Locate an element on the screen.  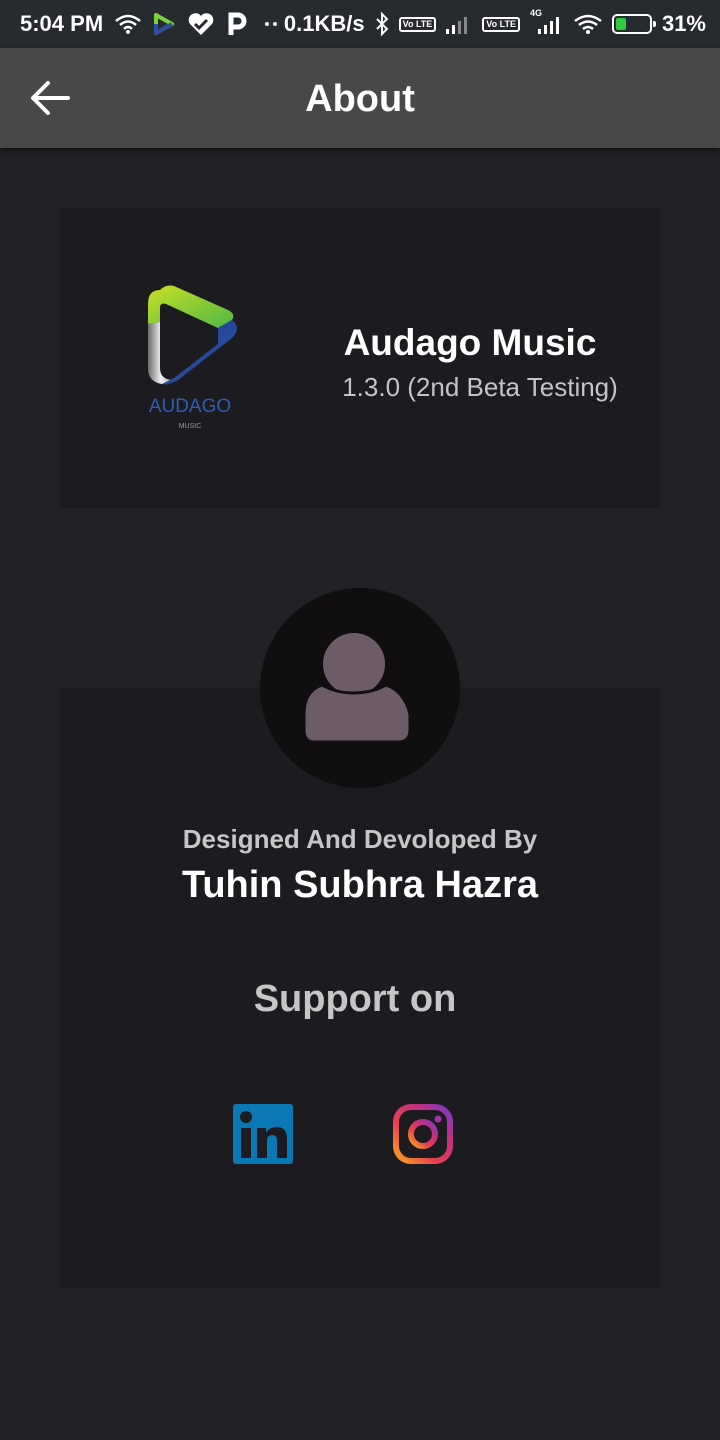
person-icon is located at coordinates (357, 688).